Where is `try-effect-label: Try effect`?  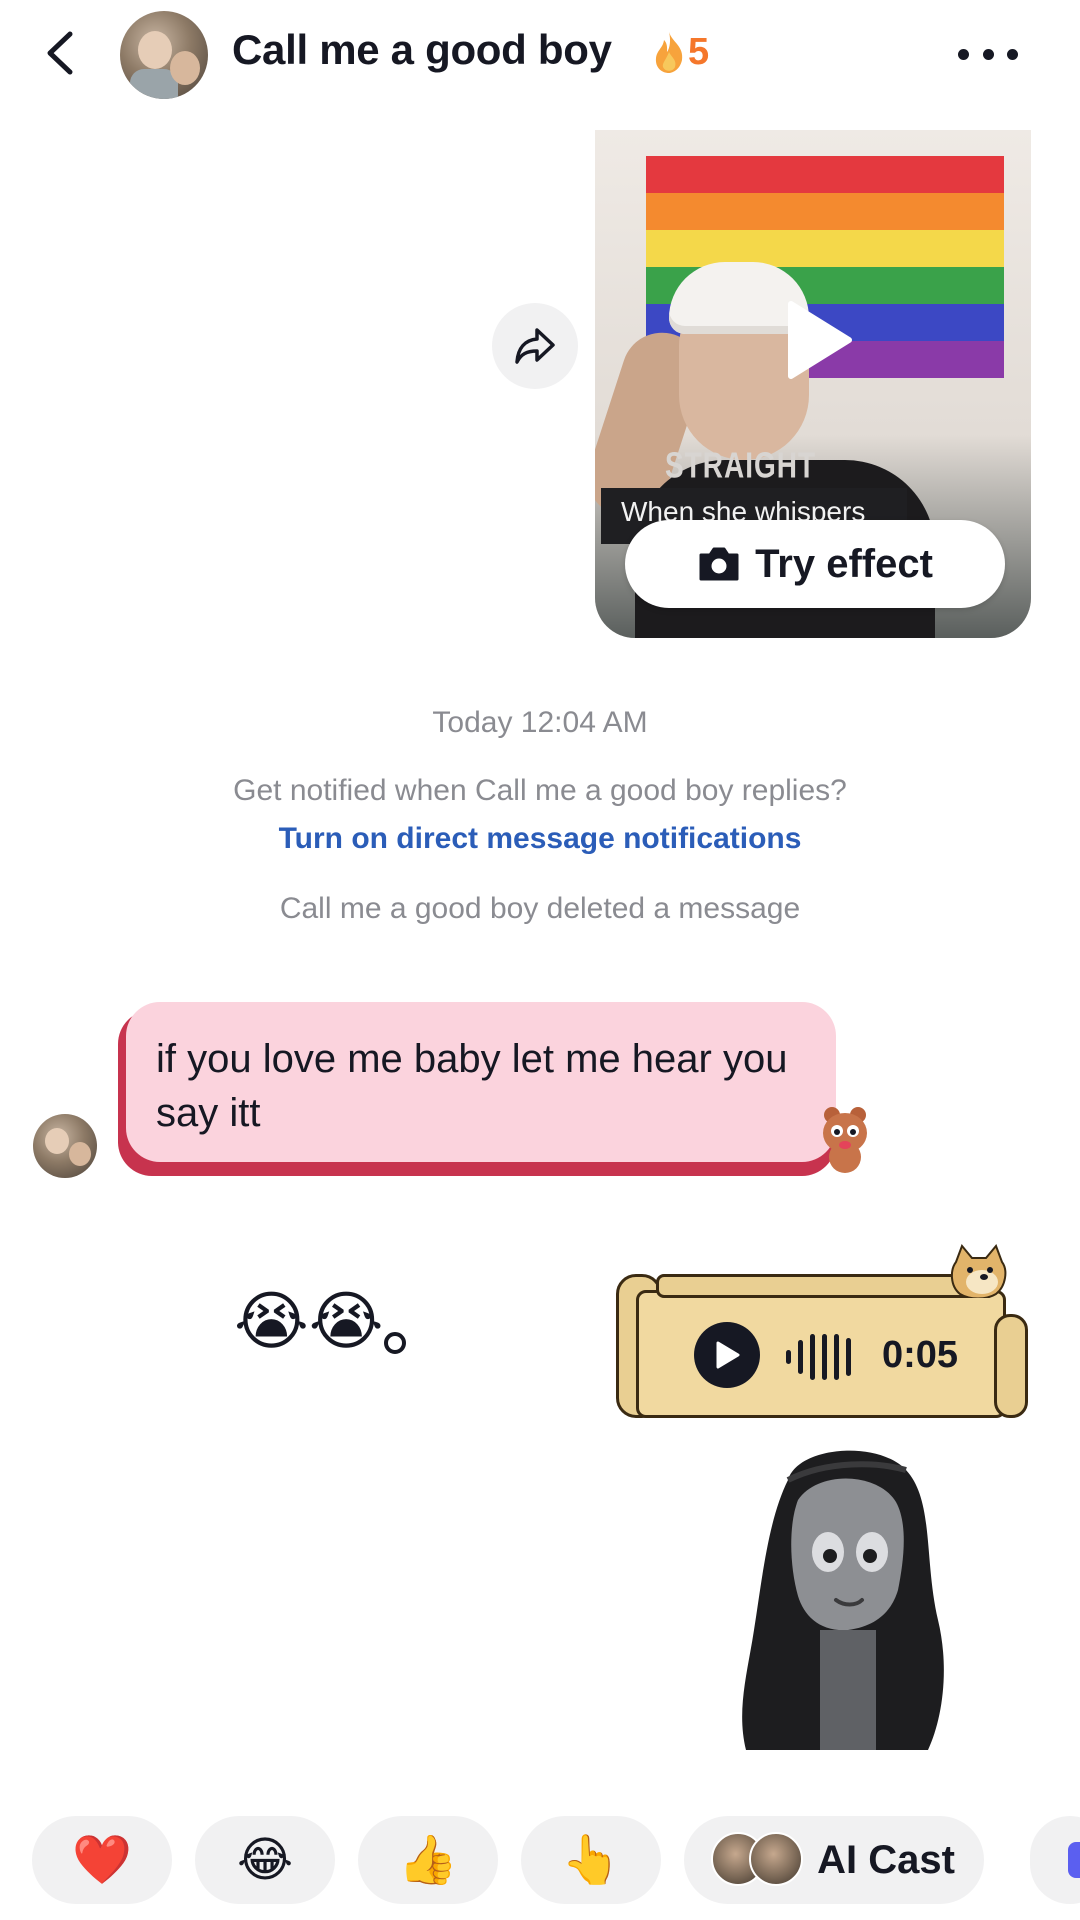 try-effect-label: Try effect is located at coordinates (844, 563).